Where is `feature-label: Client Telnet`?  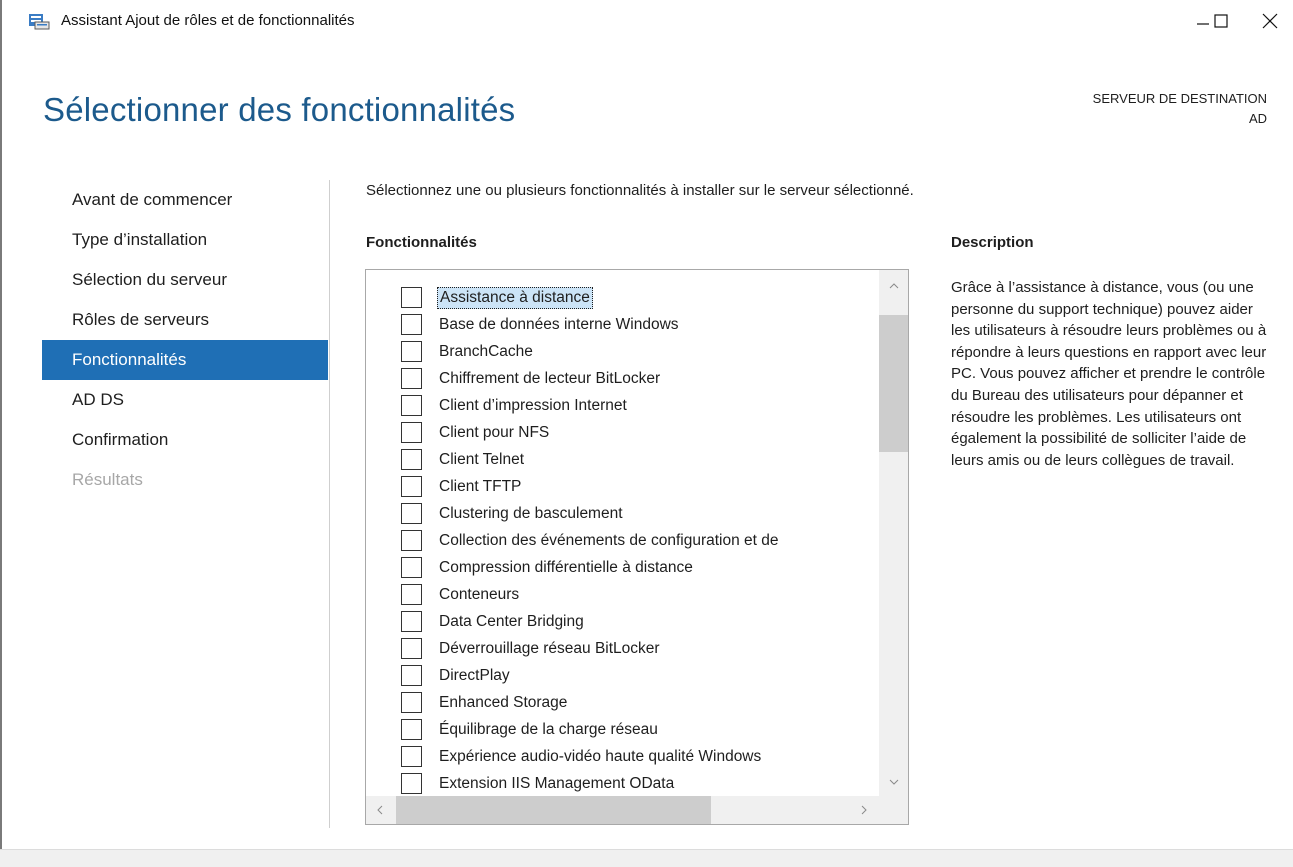 feature-label: Client Telnet is located at coordinates (481, 460).